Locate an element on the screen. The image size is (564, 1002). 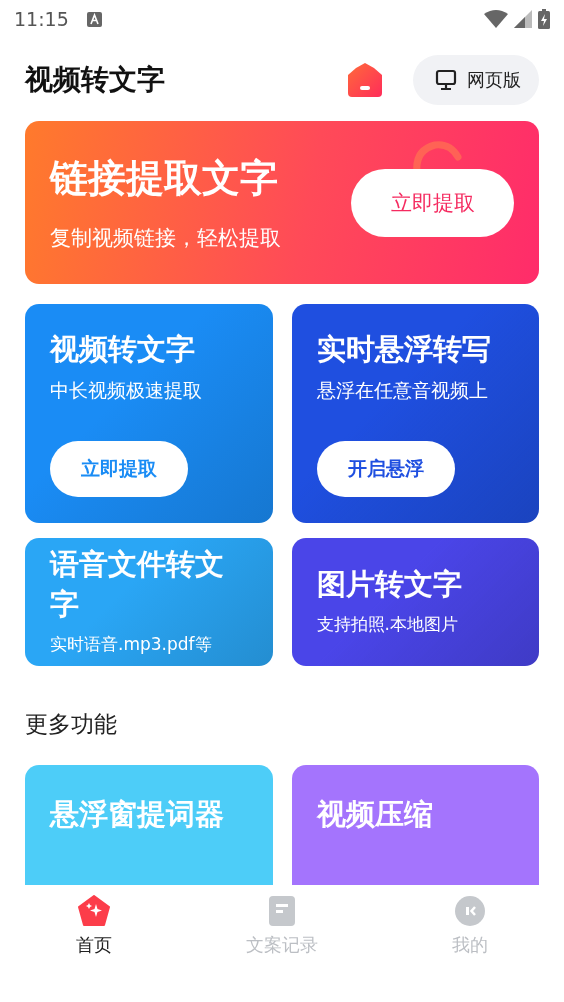
feature-card: 语音文件转文字 实时语音.mp3.pdf等 is located at coordinates (149, 602).